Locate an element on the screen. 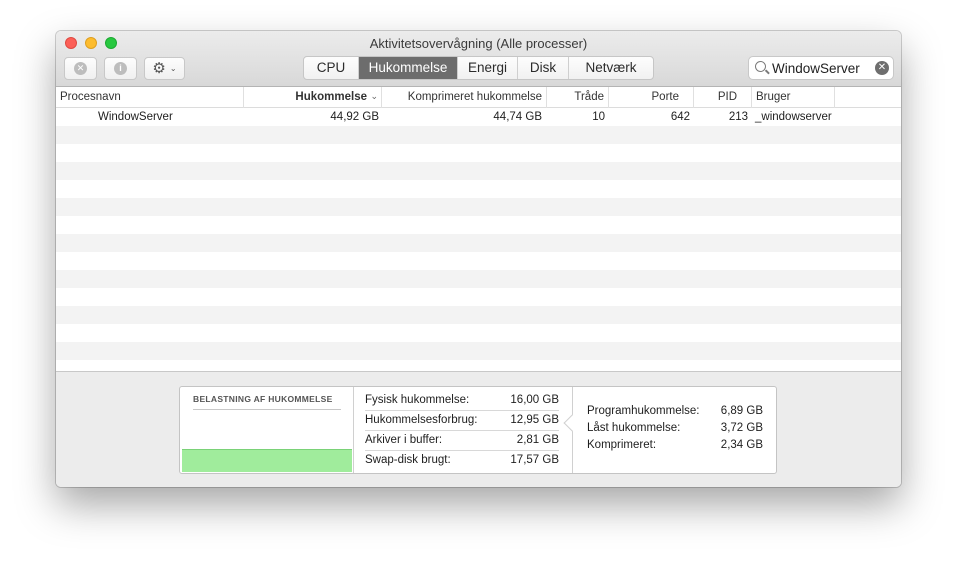 The height and width of the screenshot is (567, 957). cell-threads: 10 is located at coordinates (598, 117).